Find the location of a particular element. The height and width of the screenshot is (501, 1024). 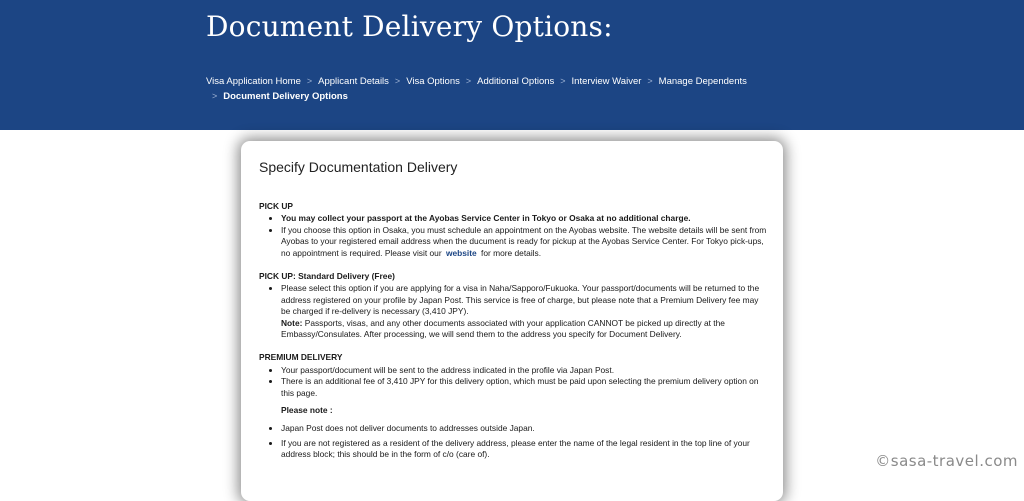

note-label: Note: is located at coordinates (292, 322).